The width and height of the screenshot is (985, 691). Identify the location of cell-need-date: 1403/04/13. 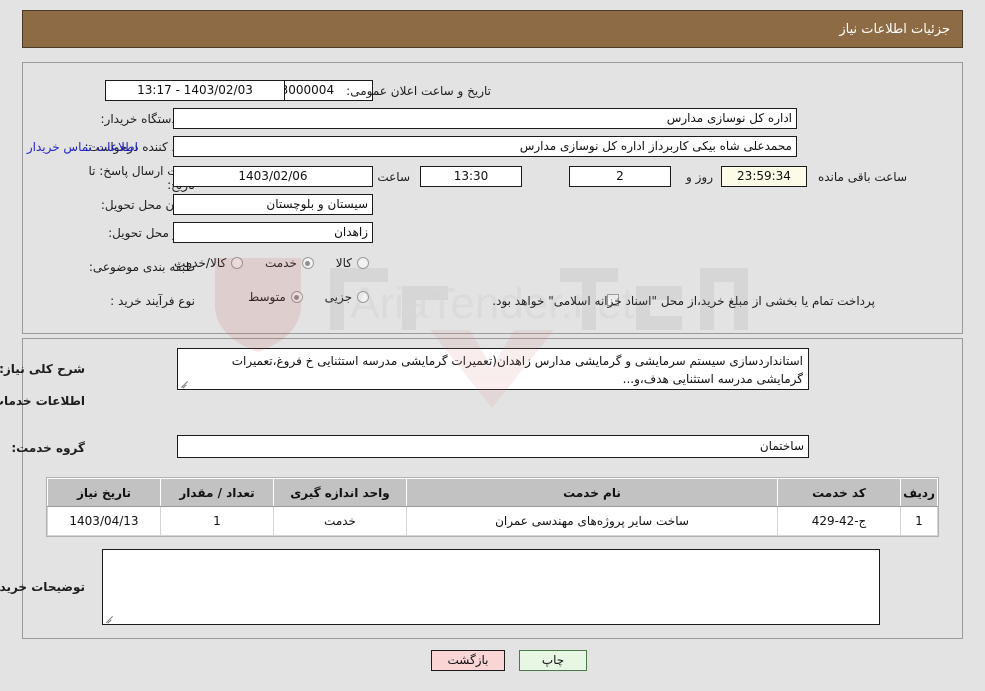
(104, 521).